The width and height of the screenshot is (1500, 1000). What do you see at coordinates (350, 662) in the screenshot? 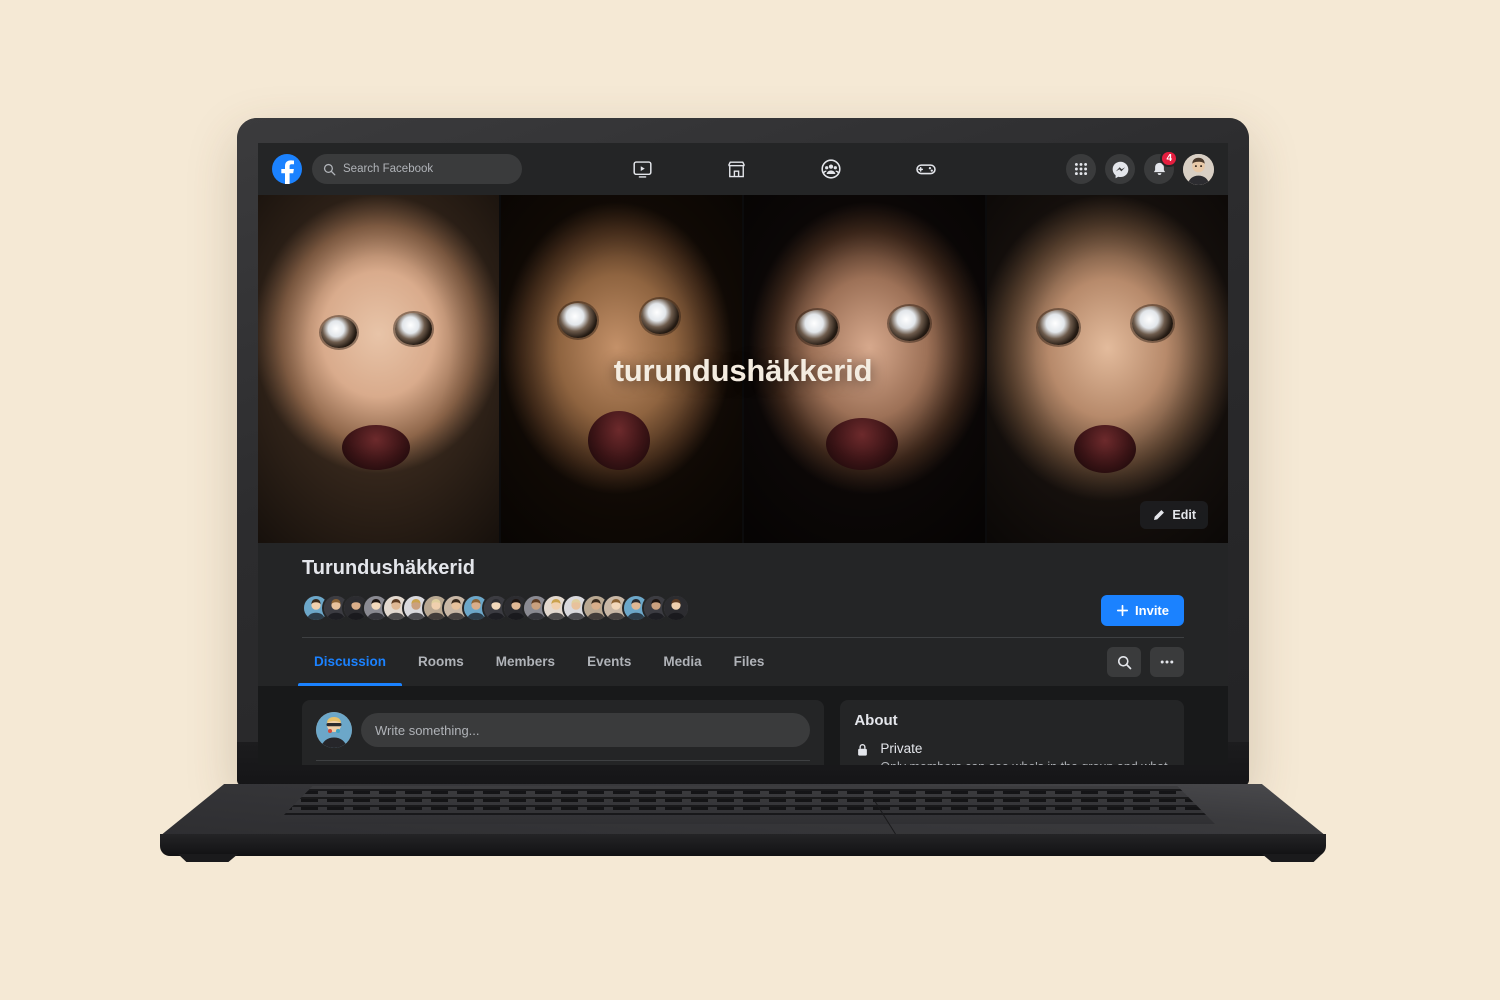
I see `tab-discussion: Discussion` at bounding box center [350, 662].